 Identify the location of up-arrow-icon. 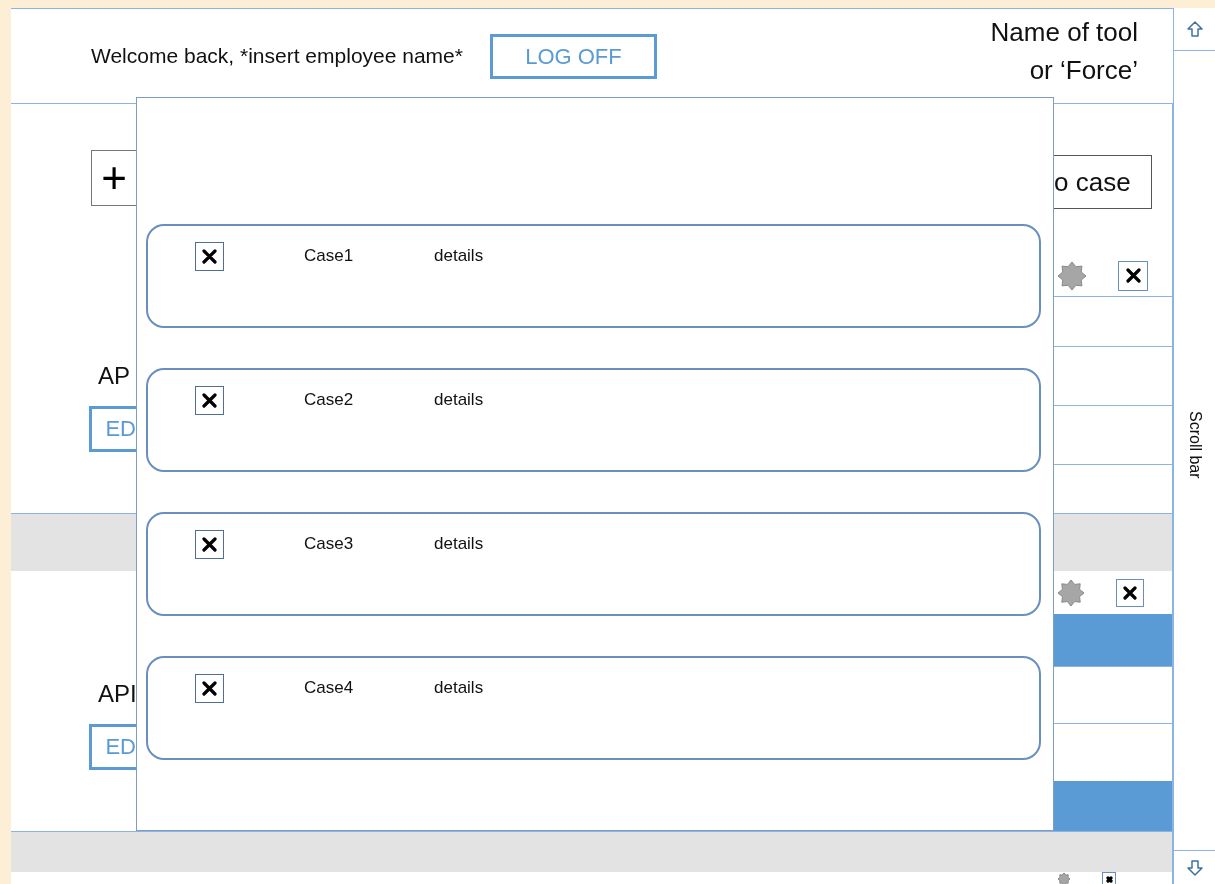
(1194, 29).